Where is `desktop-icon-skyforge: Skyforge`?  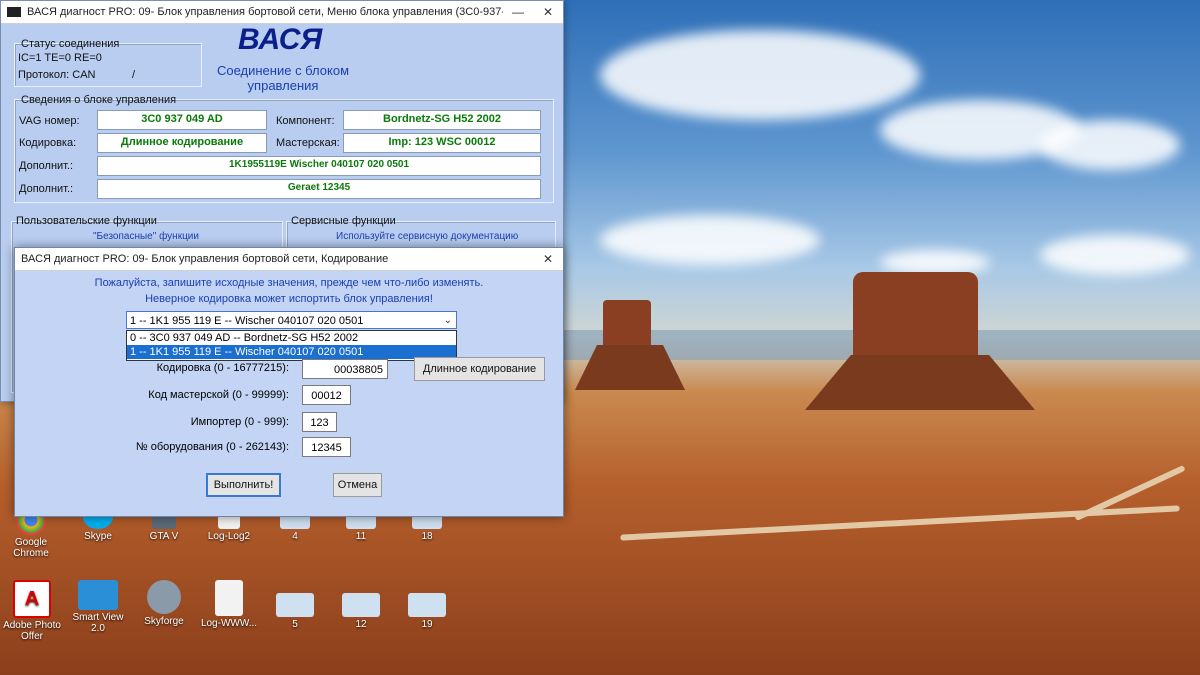
desktop-icon-skyforge: Skyforge is located at coordinates (164, 603).